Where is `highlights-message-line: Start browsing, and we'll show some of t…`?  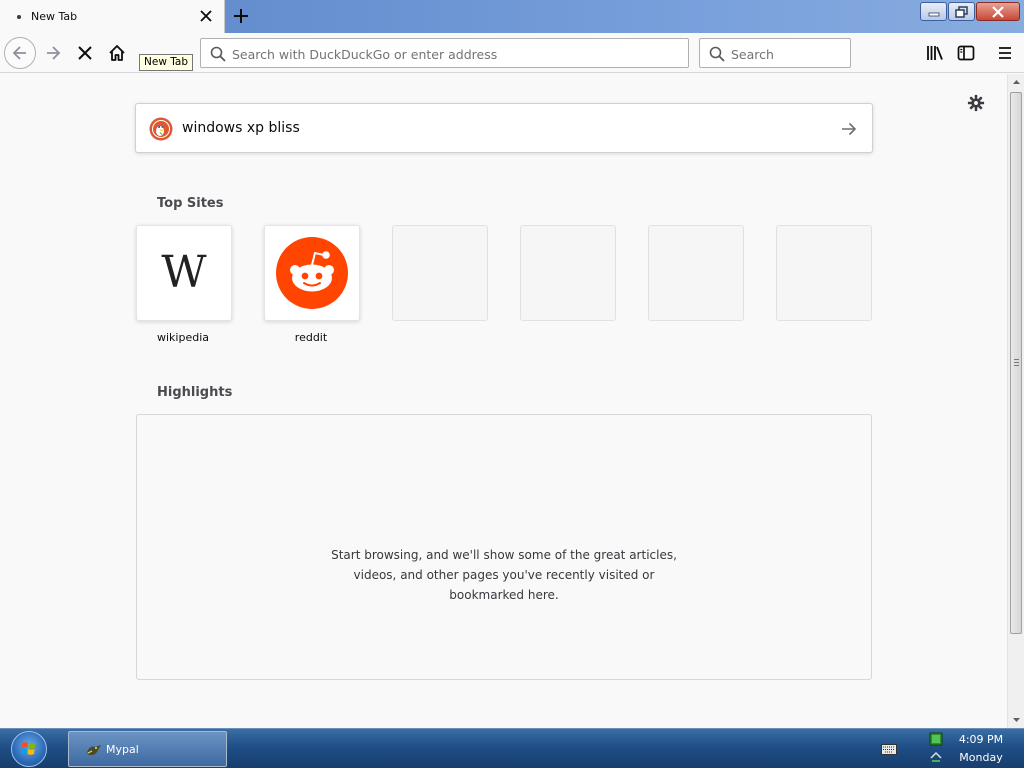
highlights-message-line: Start browsing, and we'll show some of t… is located at coordinates (504, 555).